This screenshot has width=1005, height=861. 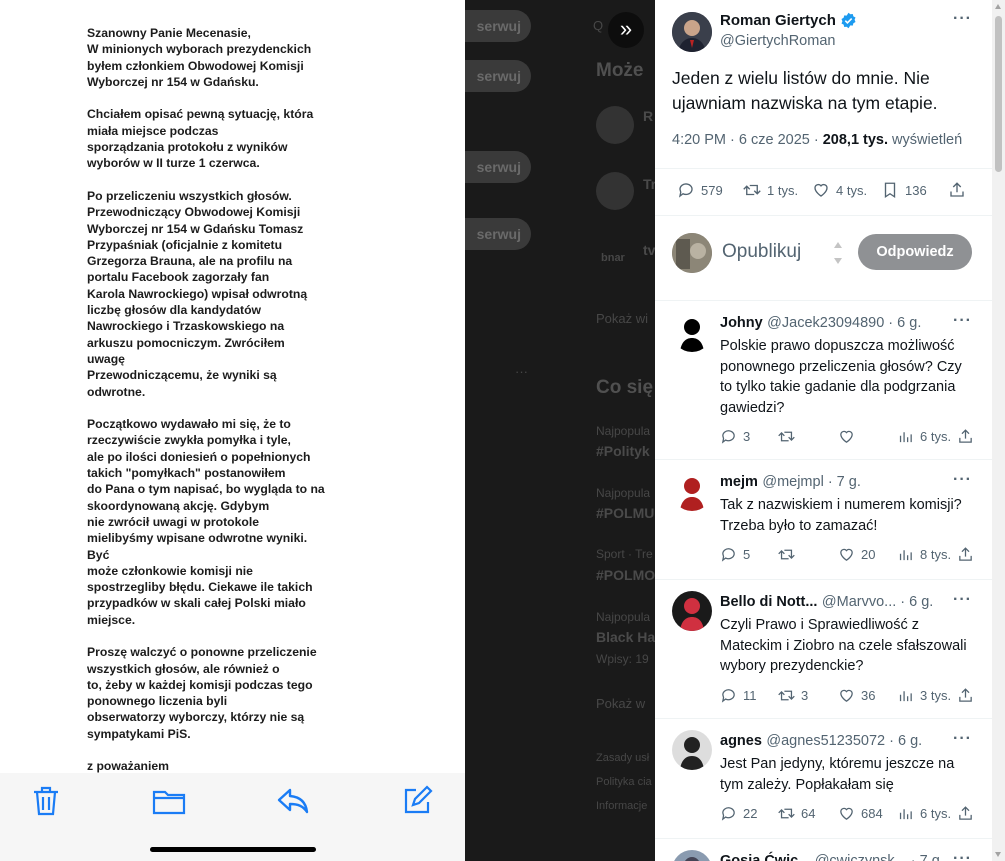 I want to click on share-action, so click(x=957, y=190).